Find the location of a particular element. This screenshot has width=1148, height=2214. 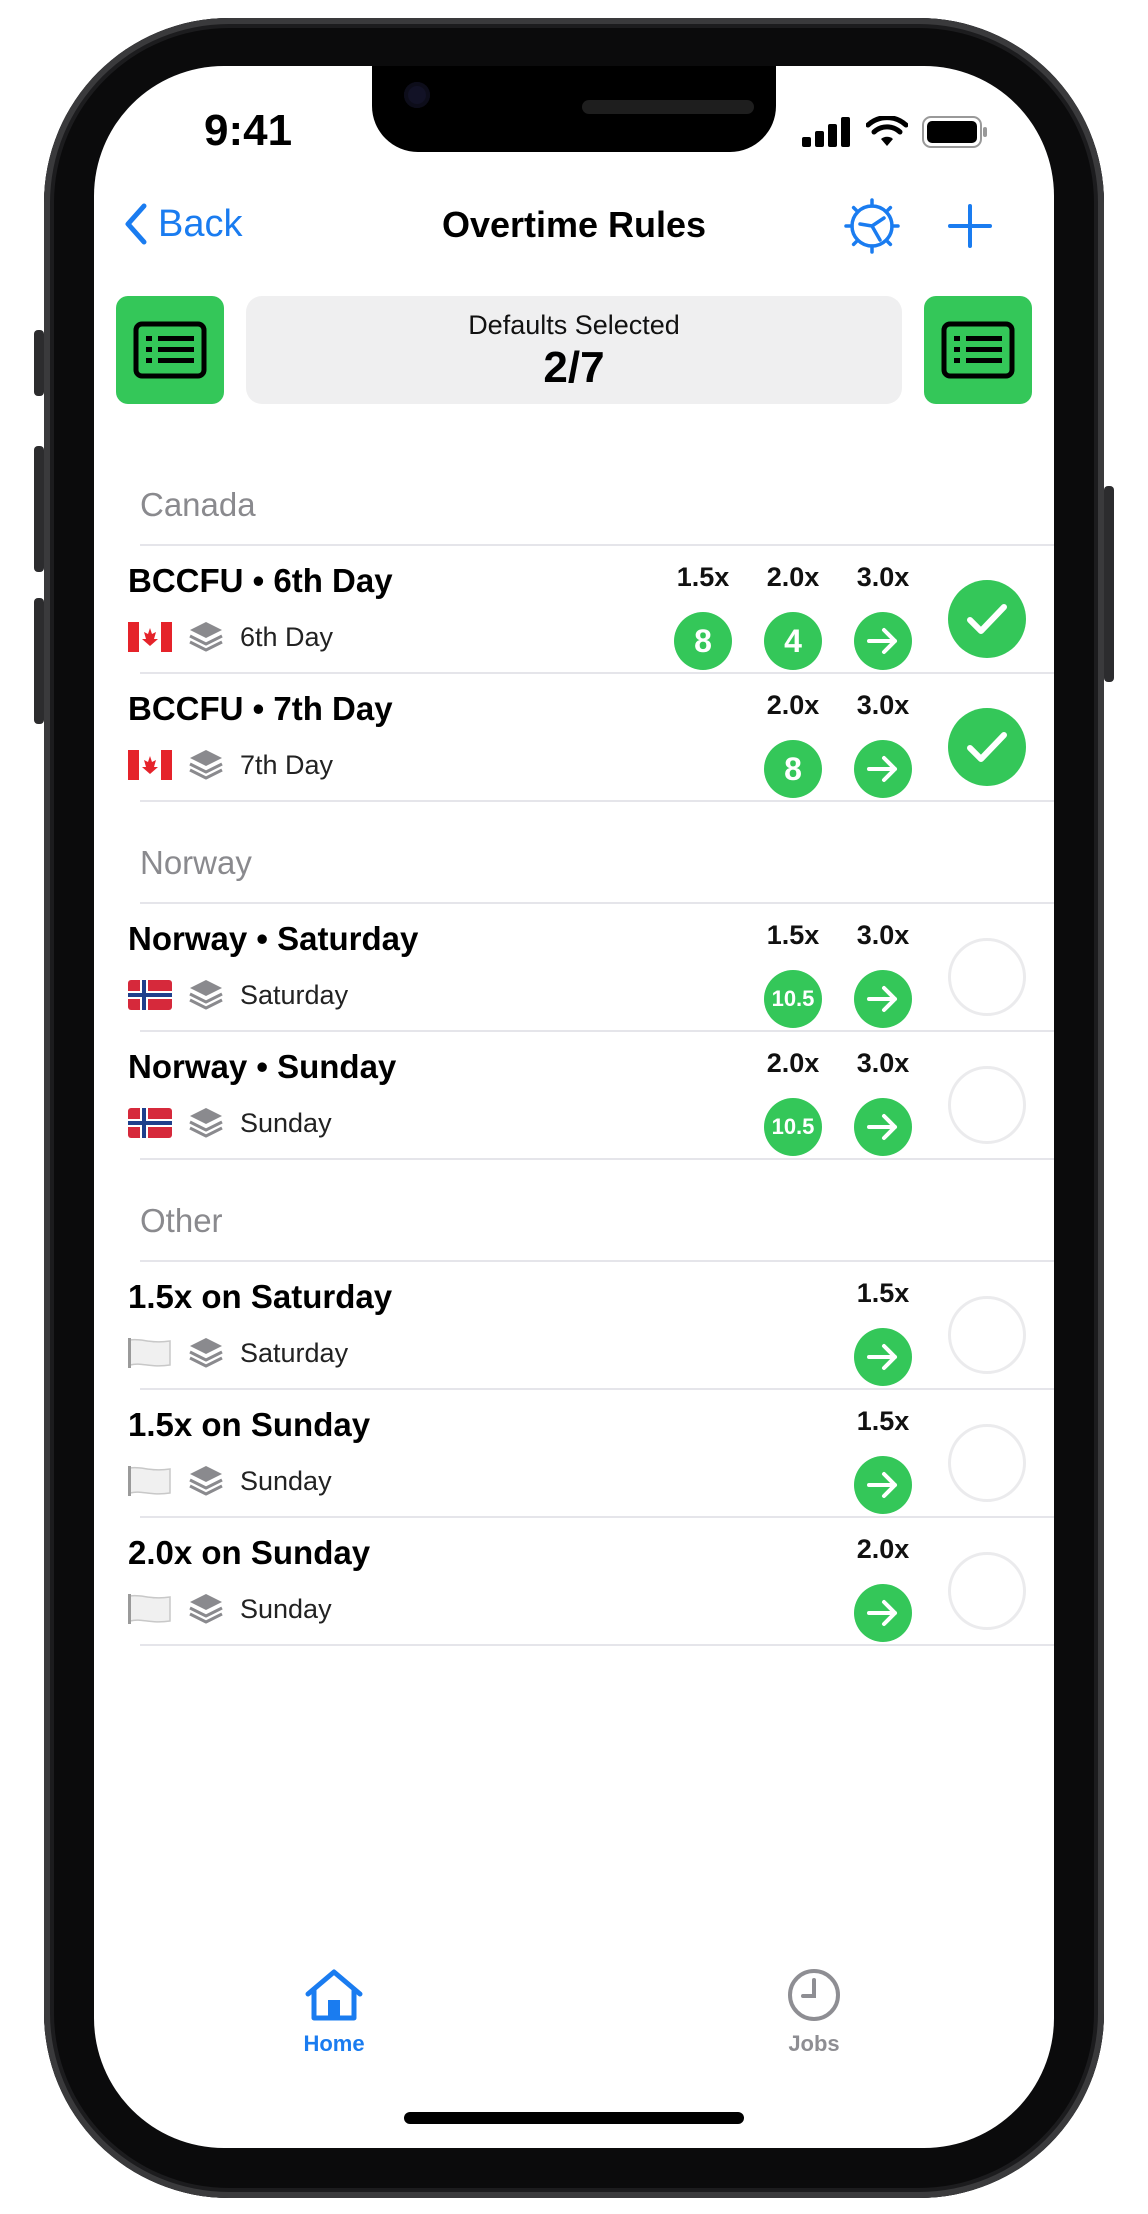

section-header: Other is located at coordinates (181, 1220).